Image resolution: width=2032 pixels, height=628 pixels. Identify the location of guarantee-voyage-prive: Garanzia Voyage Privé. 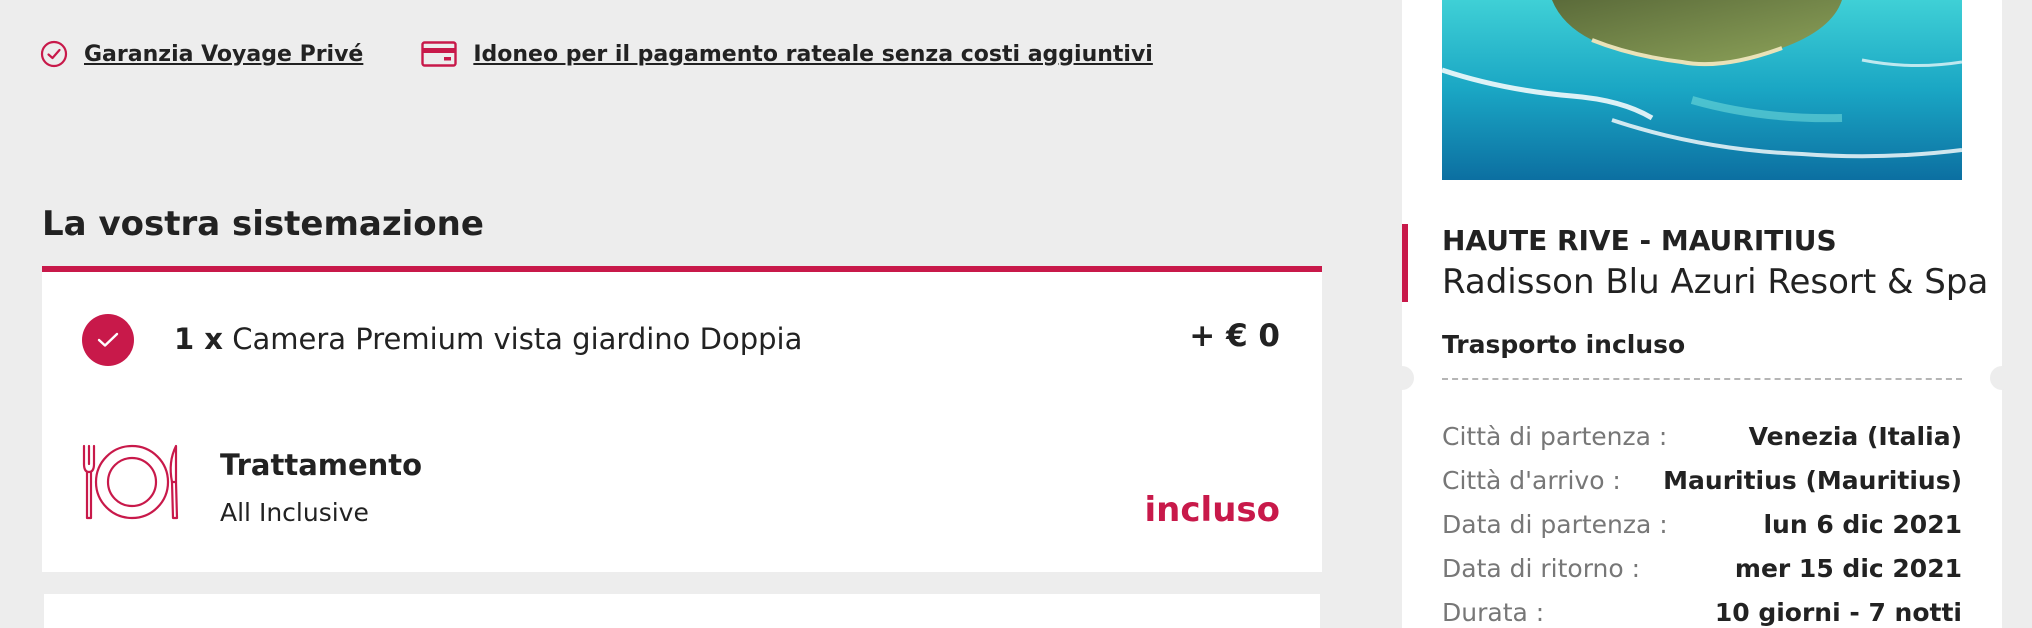
(201, 54).